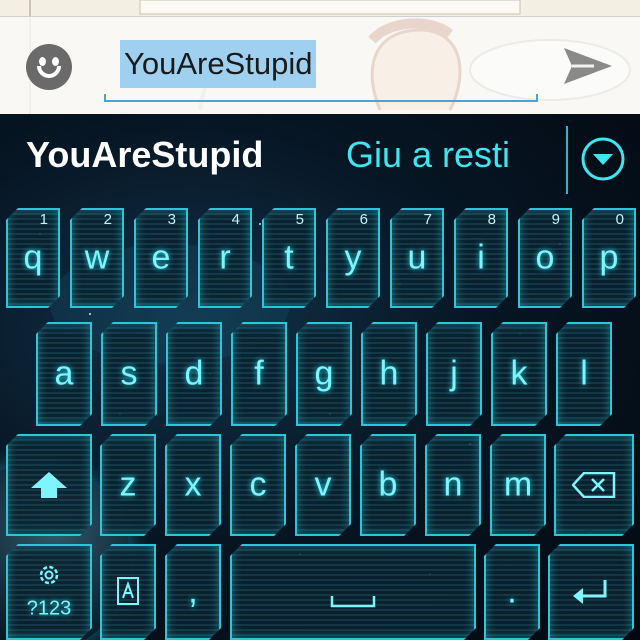 The width and height of the screenshot is (640, 640). I want to click on message-input: YouAreStupid, so click(321, 71).